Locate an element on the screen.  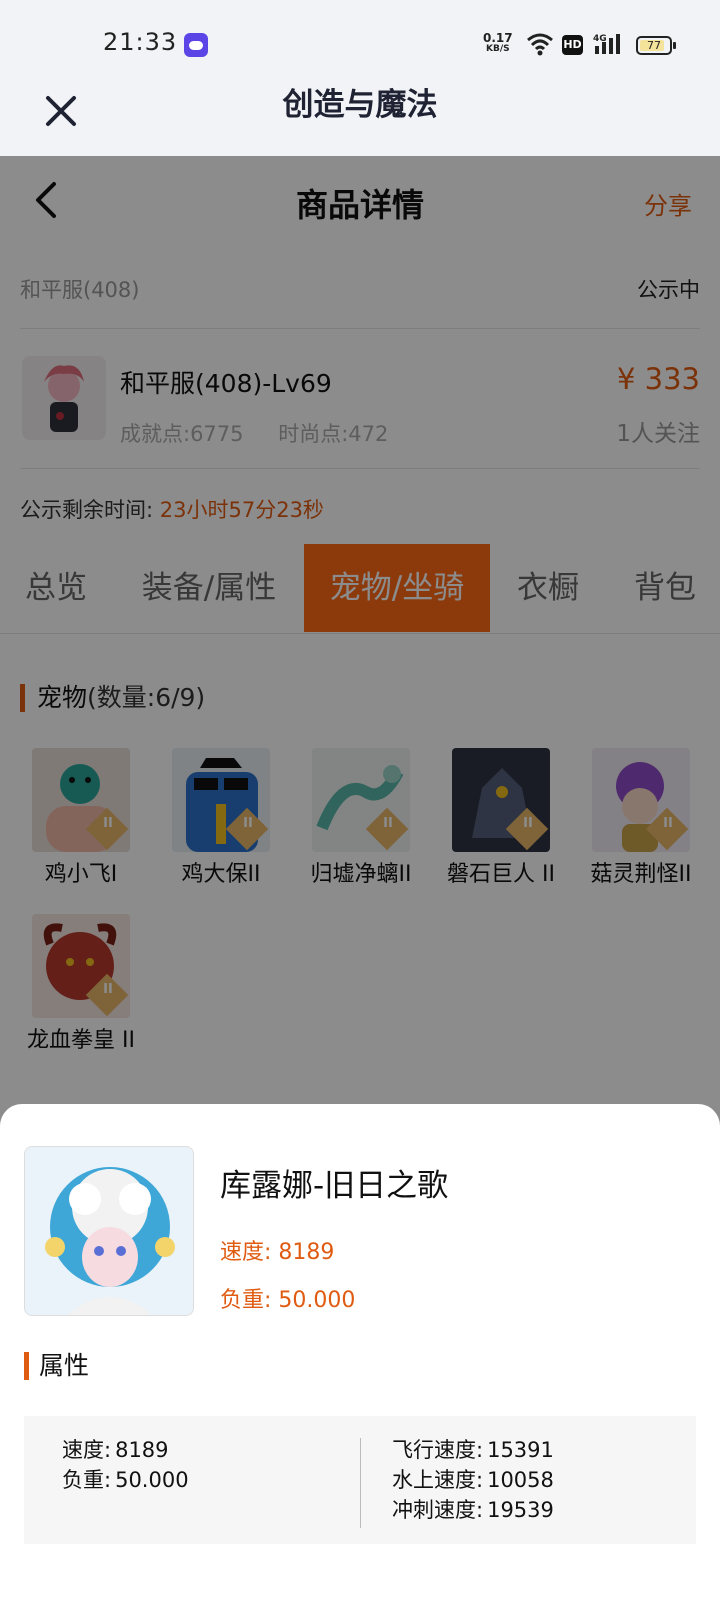
mount-image is located at coordinates (109, 1231).